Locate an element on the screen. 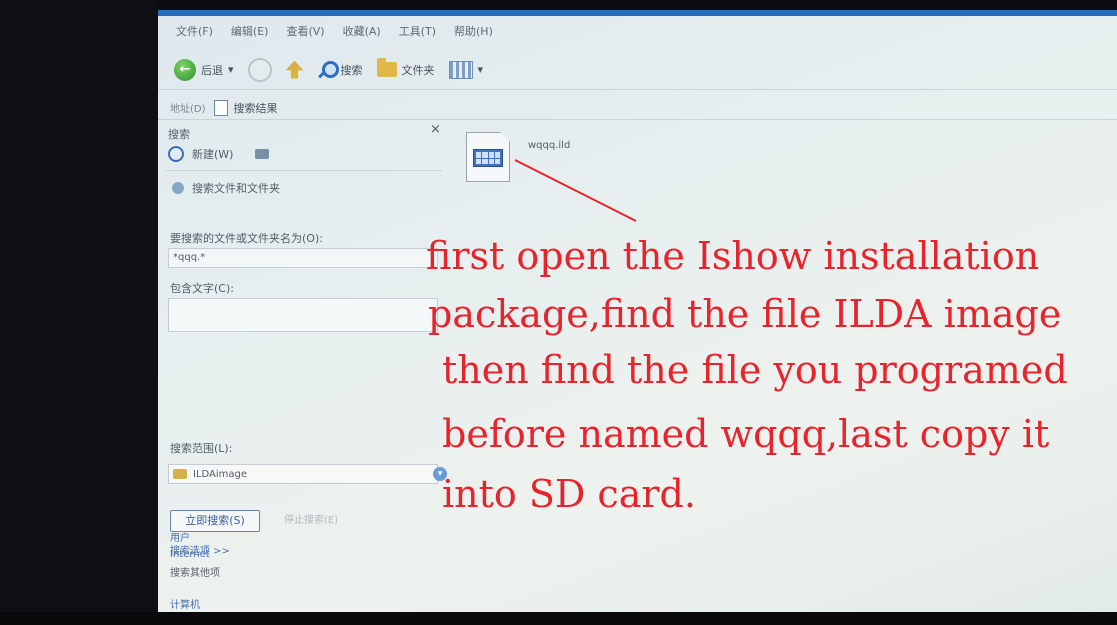 The width and height of the screenshot is (1117, 625). annotation-line-1: first open the Ishow installation is located at coordinates (733, 256).